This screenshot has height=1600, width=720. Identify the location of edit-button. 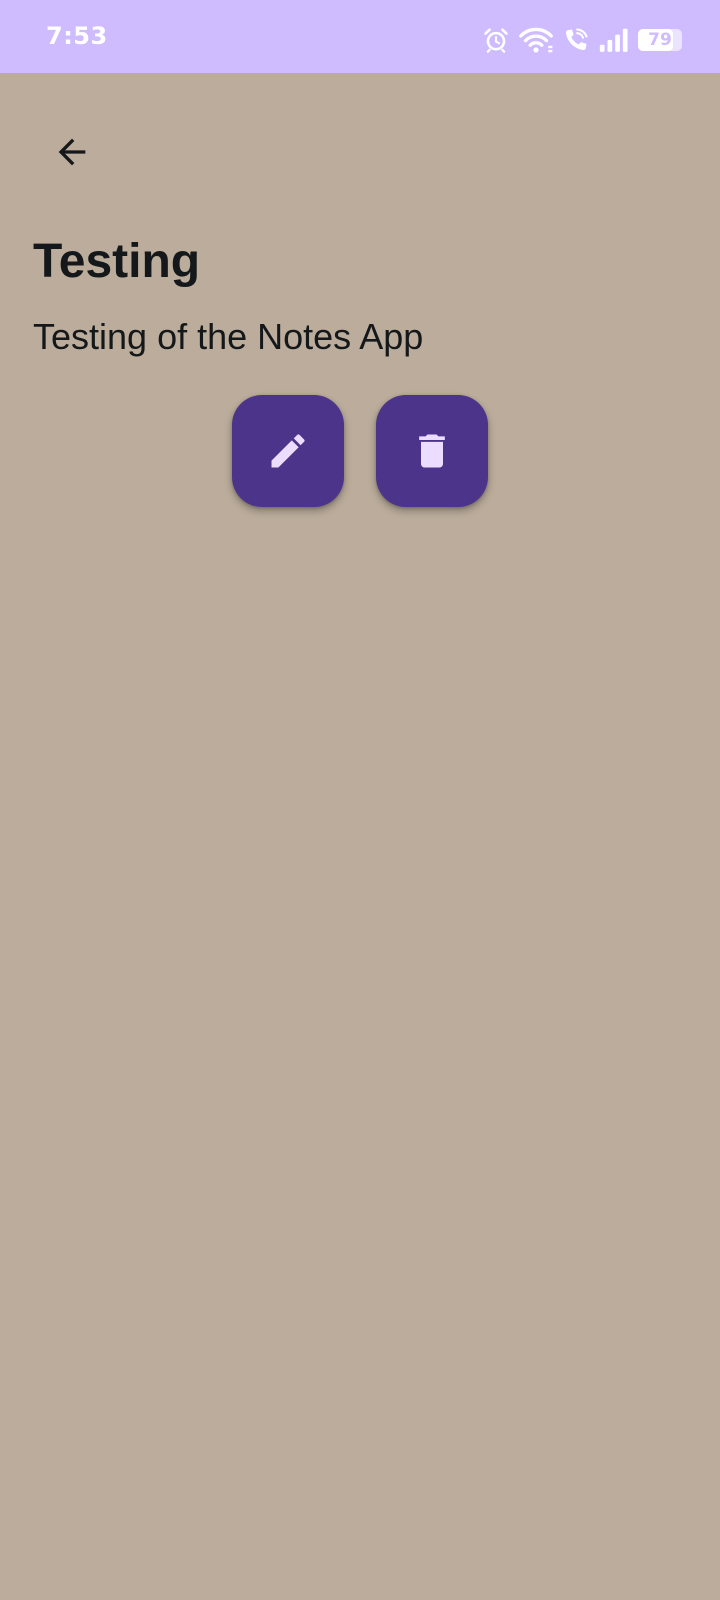
(288, 451).